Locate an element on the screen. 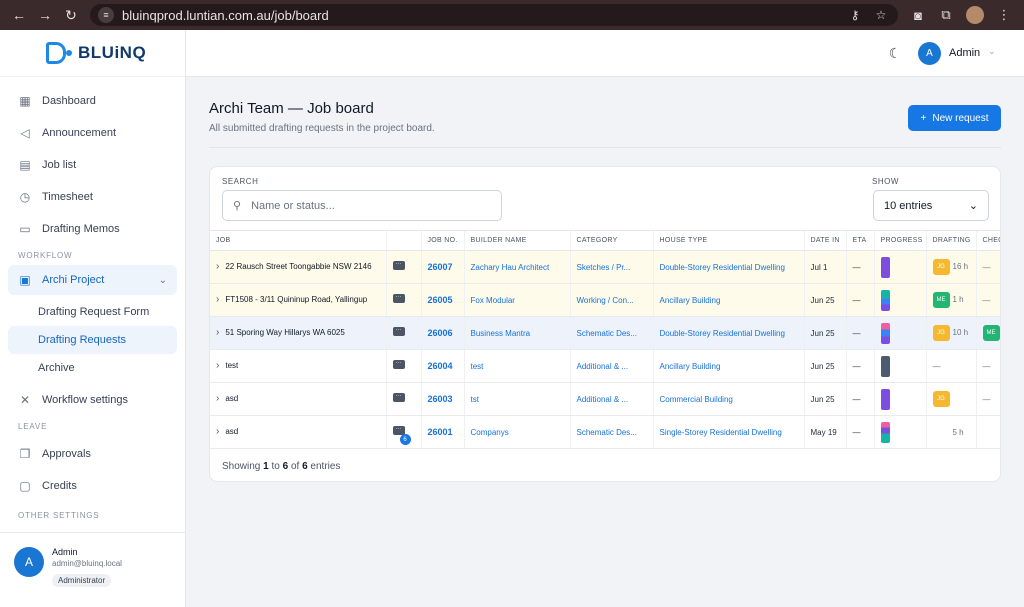 Image resolution: width=1024 pixels, height=607 pixels. footer-text: to is located at coordinates (275, 466).